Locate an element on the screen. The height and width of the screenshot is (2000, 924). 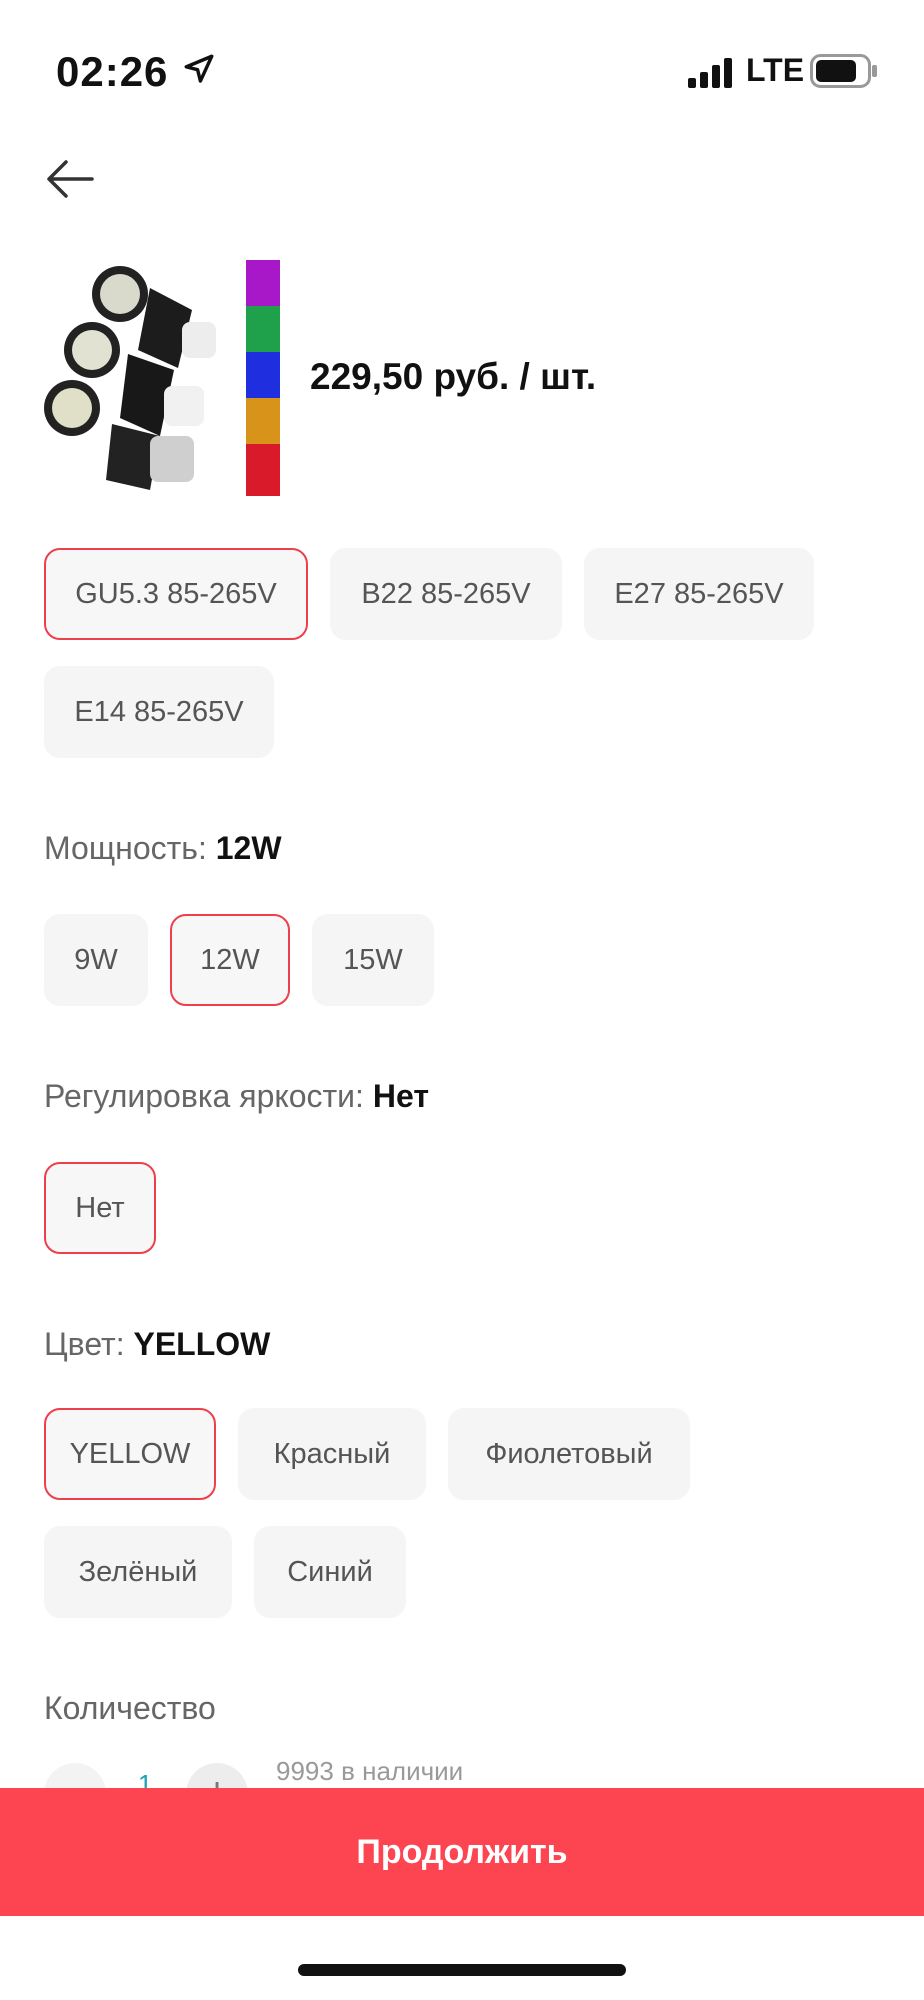
option-color-blue: Синий is located at coordinates (330, 1572).